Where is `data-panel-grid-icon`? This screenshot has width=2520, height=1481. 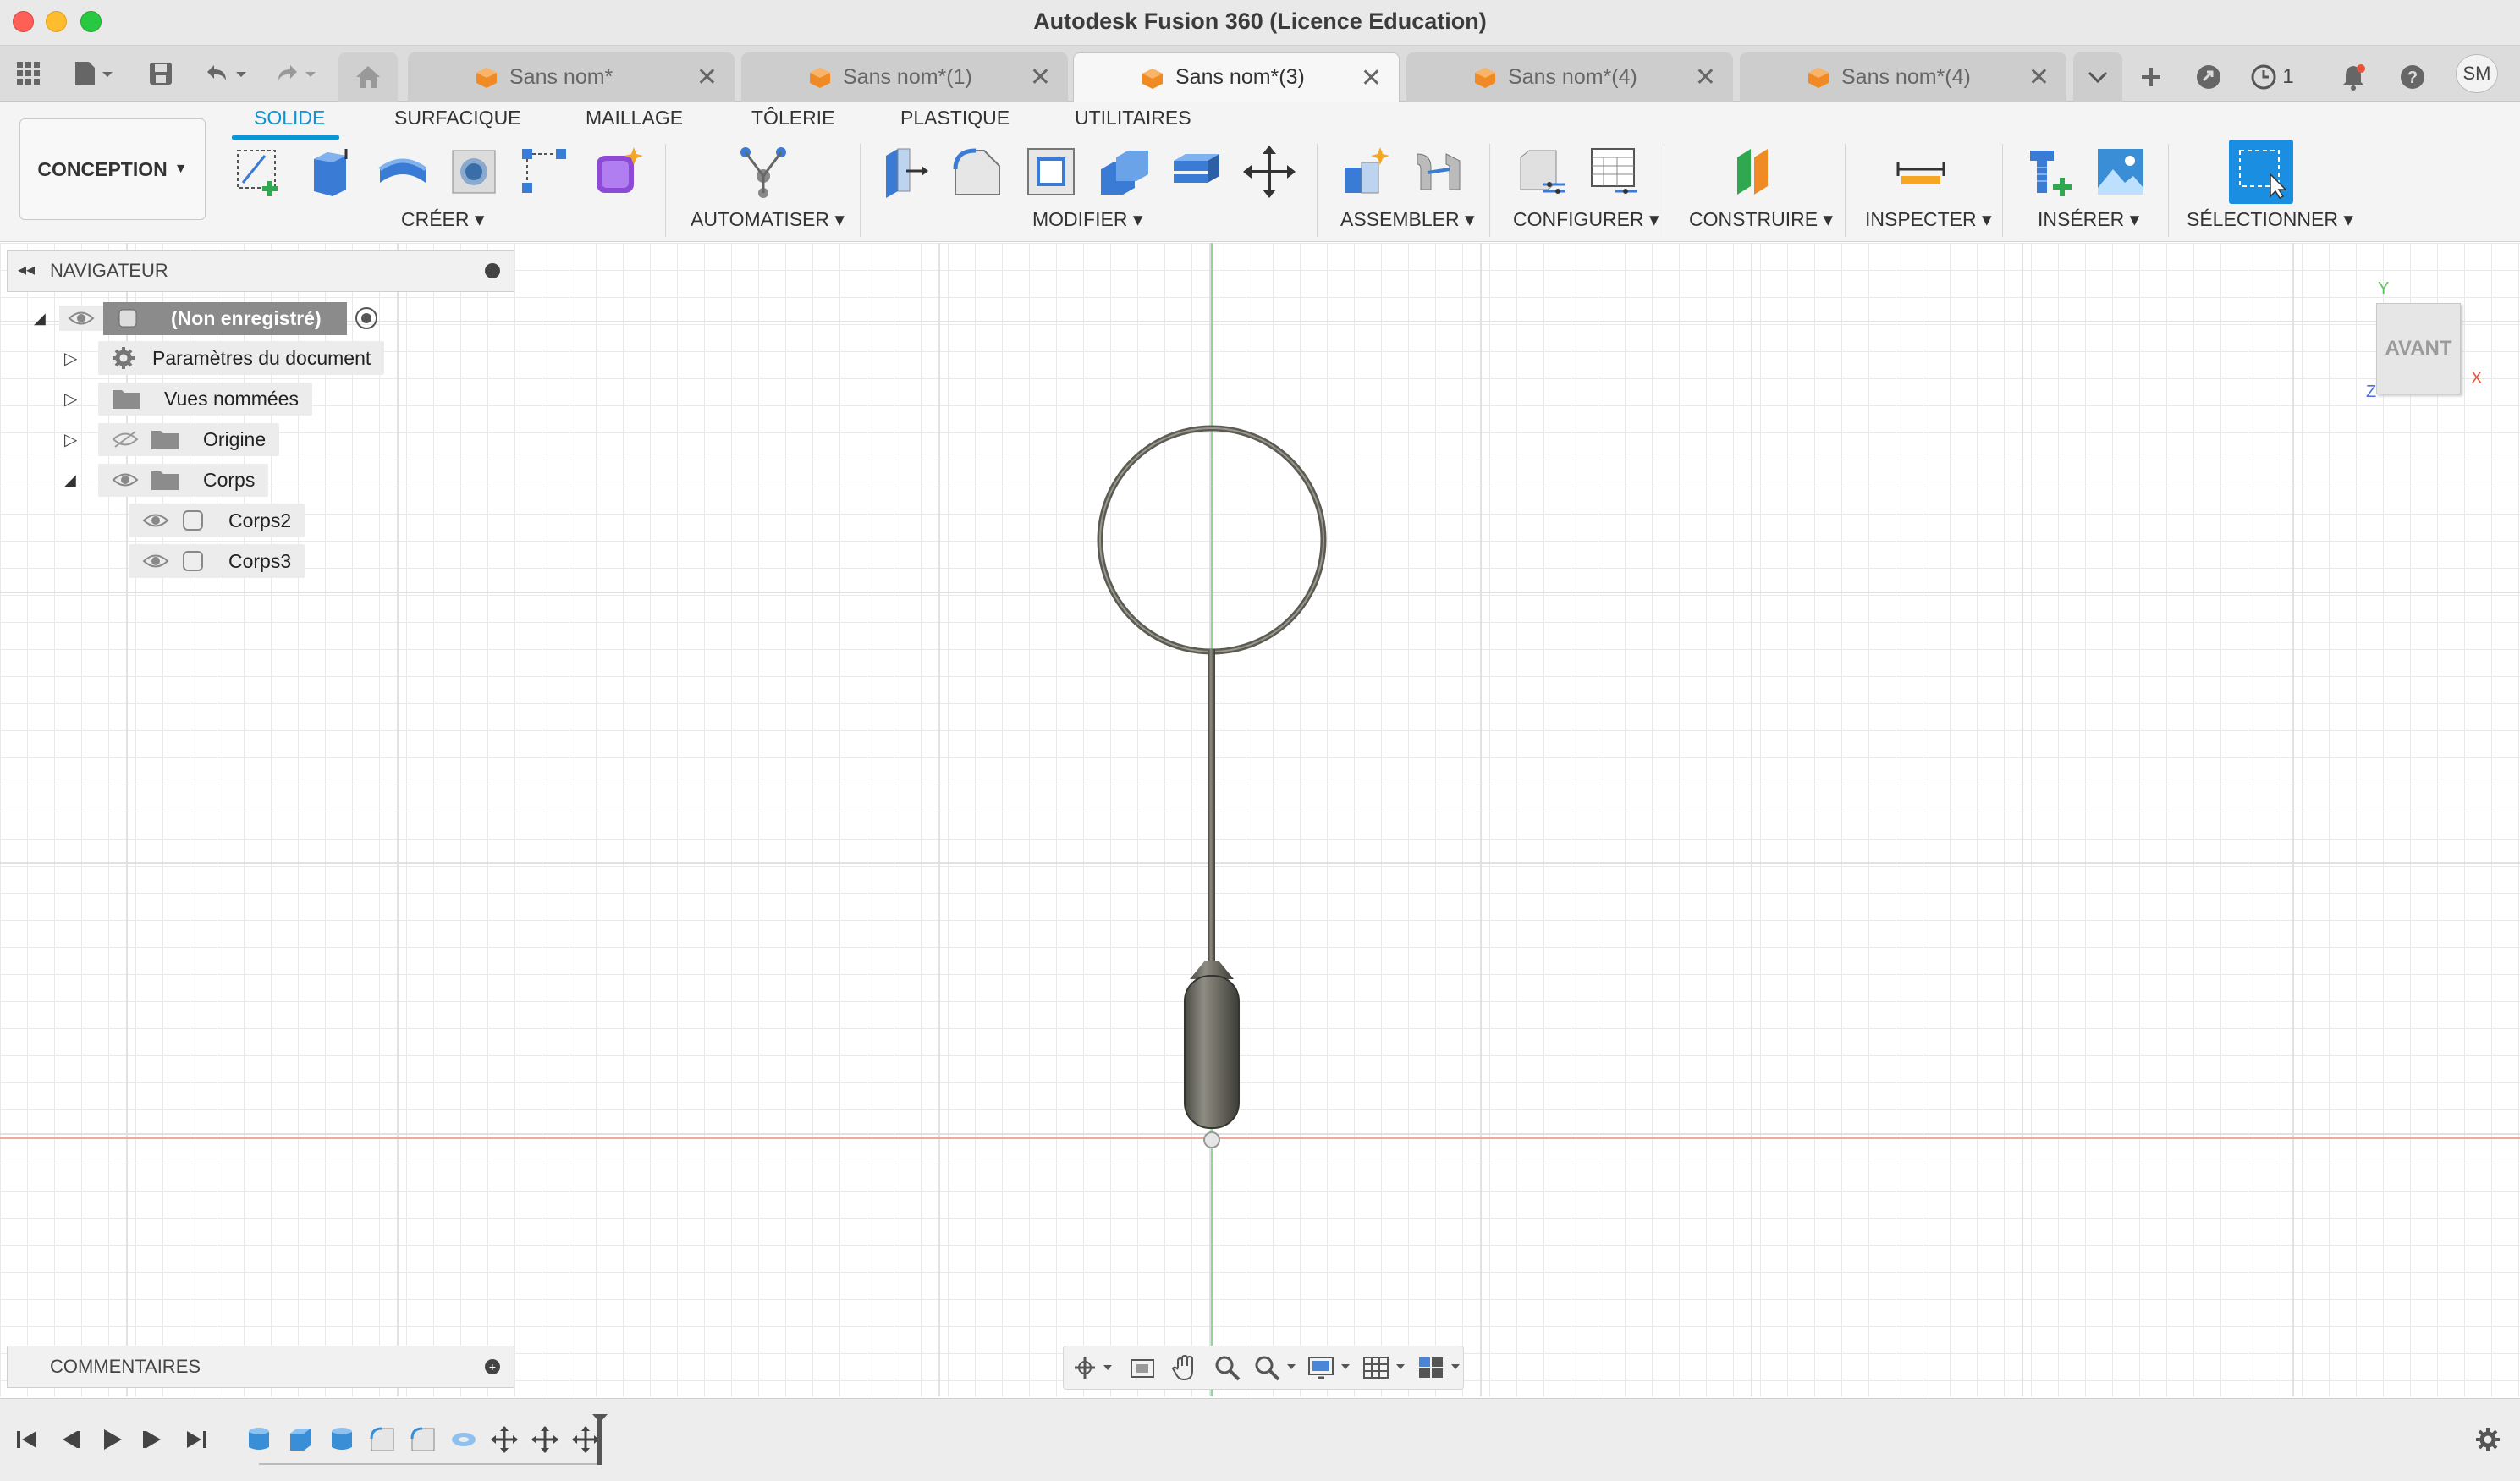
data-panel-grid-icon is located at coordinates (29, 73).